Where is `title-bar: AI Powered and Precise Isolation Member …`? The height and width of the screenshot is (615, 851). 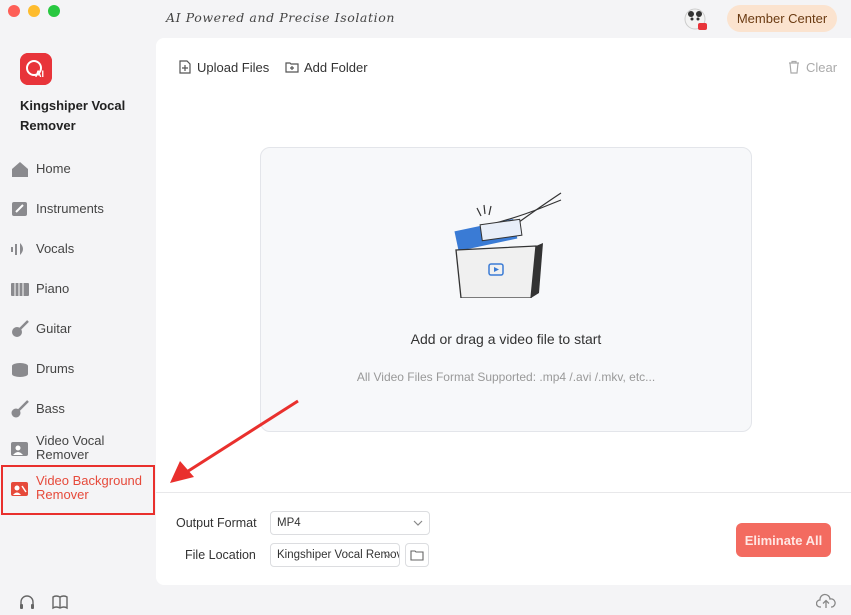 title-bar: AI Powered and Precise Isolation Member … is located at coordinates (425, 19).